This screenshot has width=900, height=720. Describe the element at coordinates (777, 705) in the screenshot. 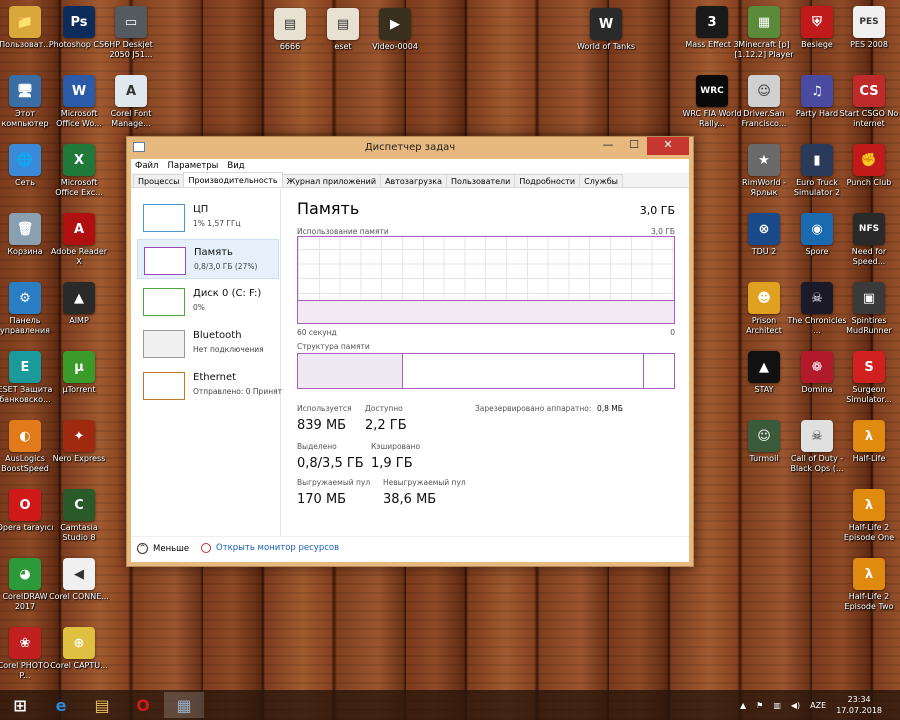

I see `tray-network-icon: ▥` at that location.